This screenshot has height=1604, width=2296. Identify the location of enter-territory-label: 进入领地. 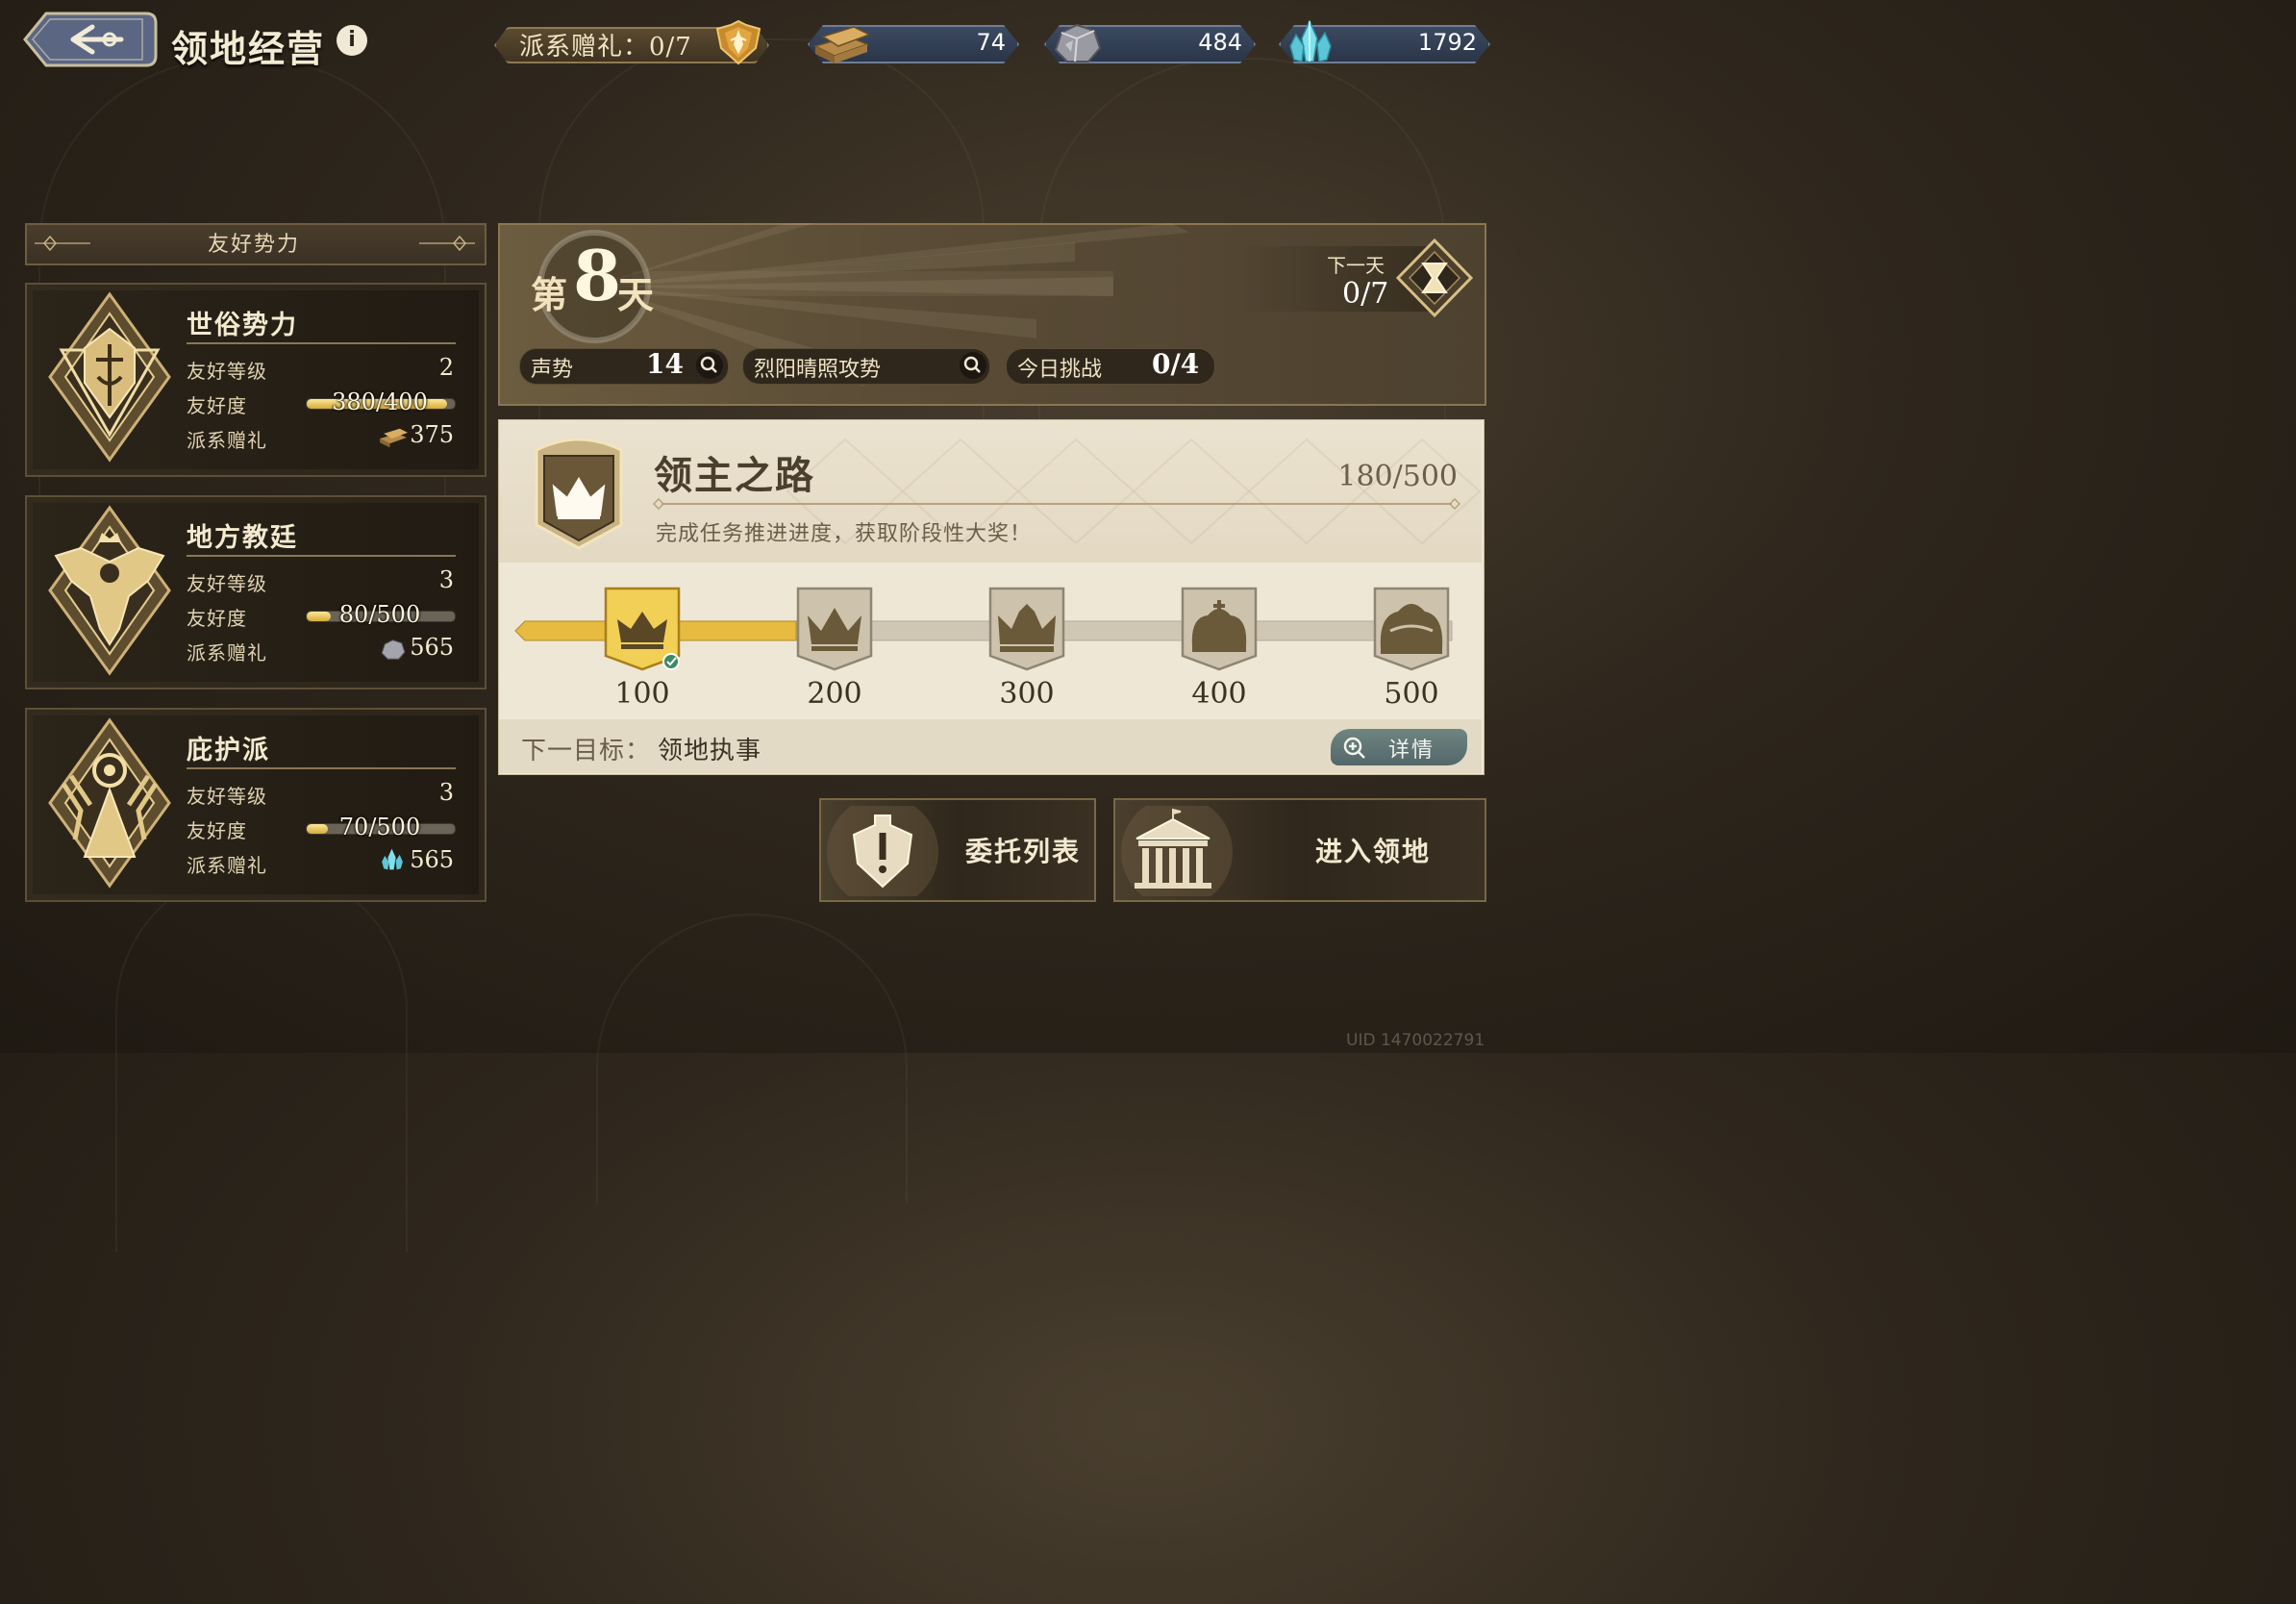
(1373, 851).